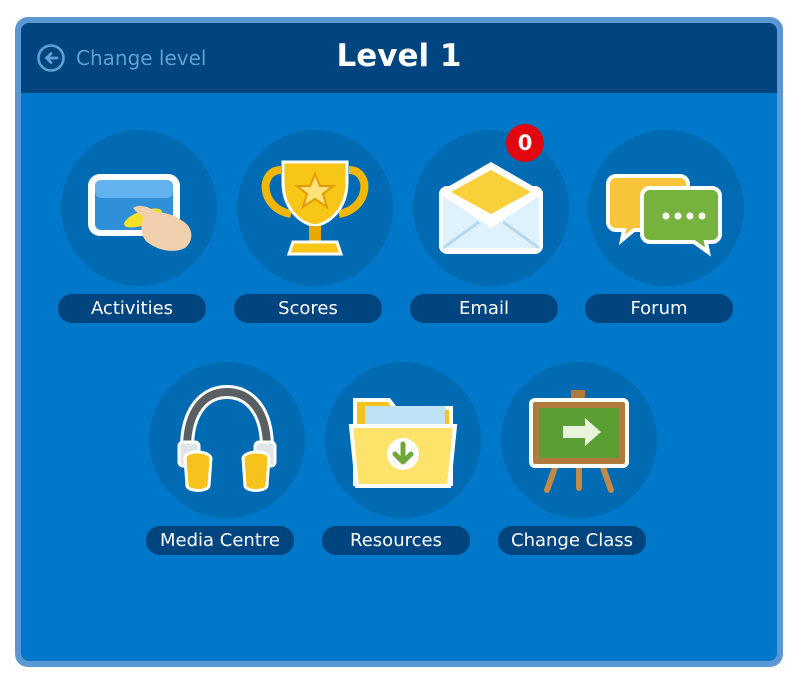 This screenshot has width=801, height=685. I want to click on tile-label: Email, so click(484, 308).